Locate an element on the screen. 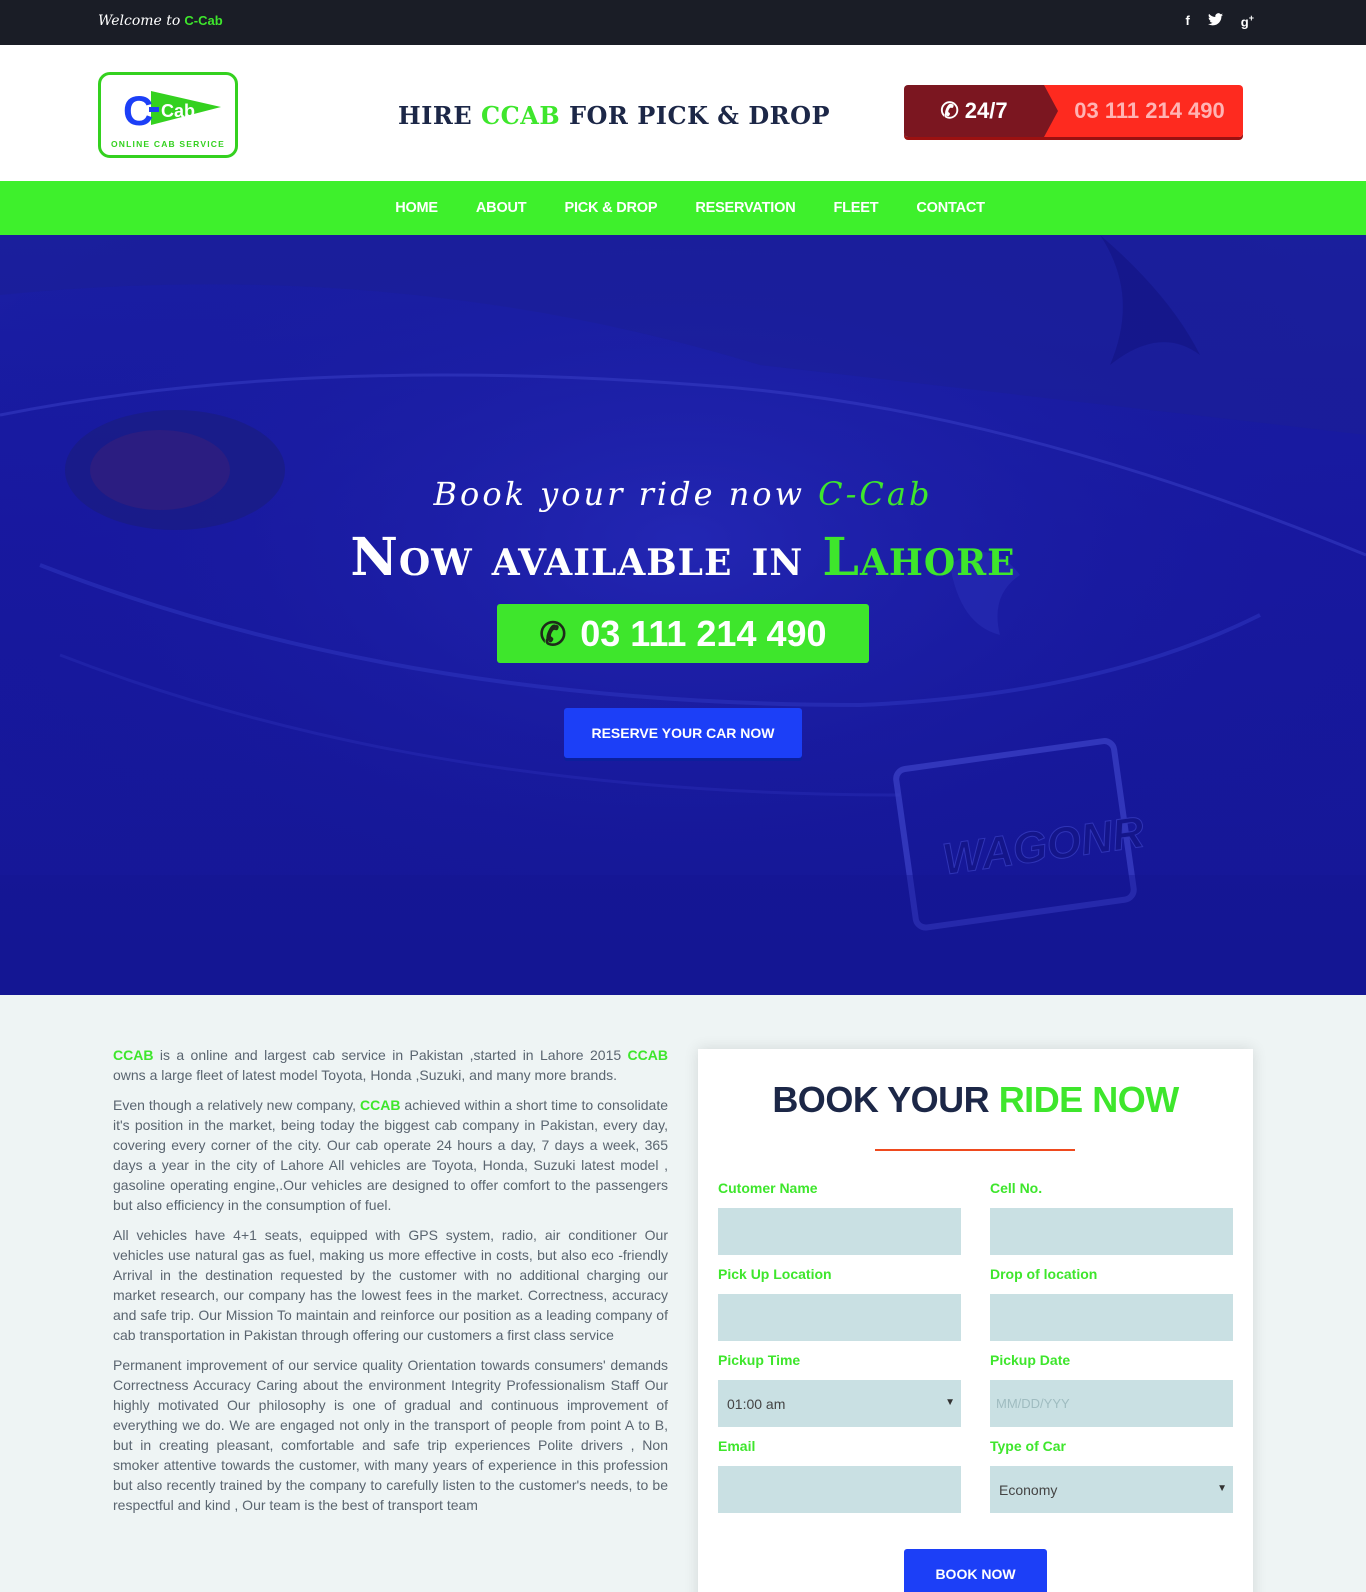 The width and height of the screenshot is (1366, 1592). cell-no-input is located at coordinates (1111, 1231).